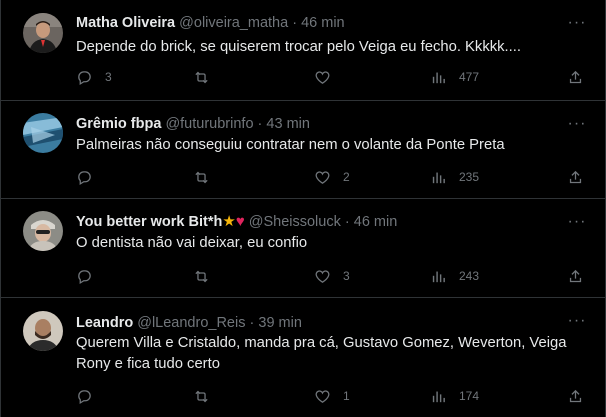 This screenshot has width=606, height=417. What do you see at coordinates (295, 222) in the screenshot?
I see `user-handle: @Sheissoluck` at bounding box center [295, 222].